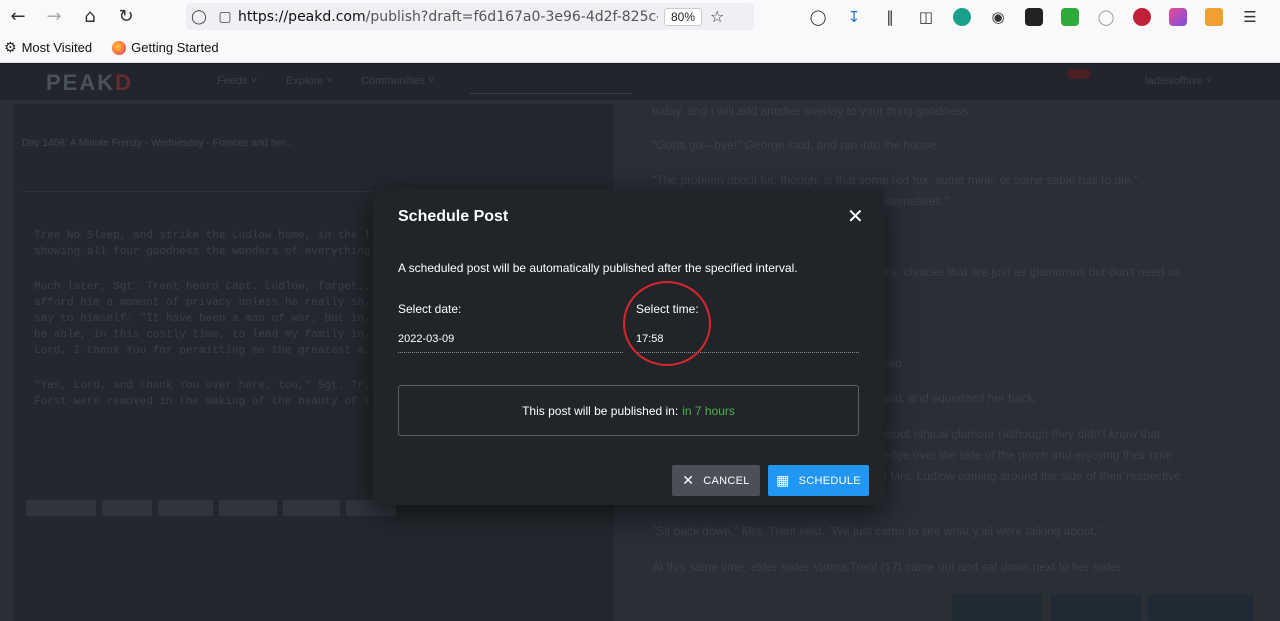  Describe the element at coordinates (958, 398) in the screenshot. I see `preview-line: said, and squeezed her back.` at that location.